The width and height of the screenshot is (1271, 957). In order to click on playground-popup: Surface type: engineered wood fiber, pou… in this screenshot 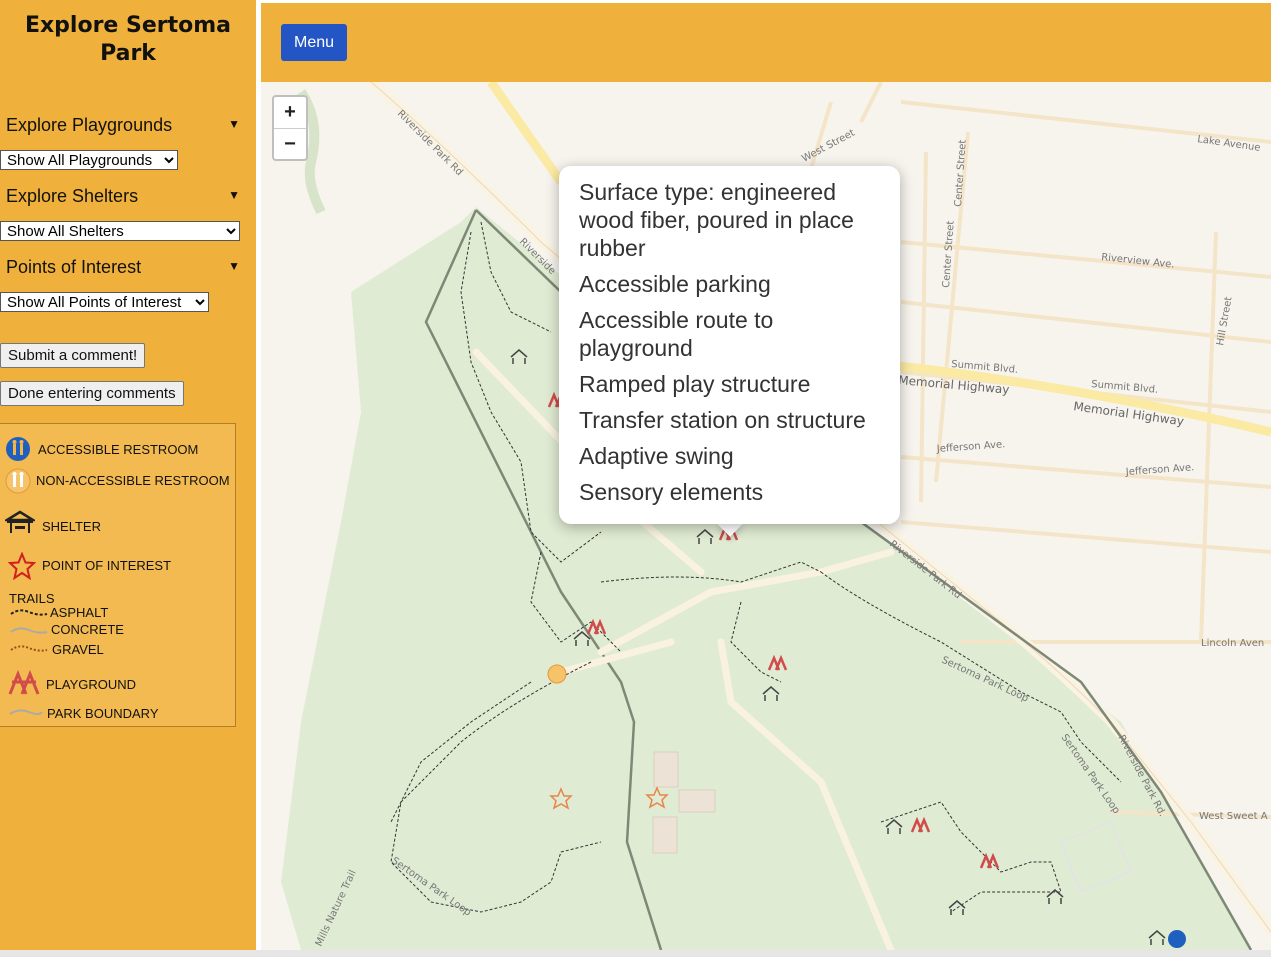, I will do `click(729, 345)`.